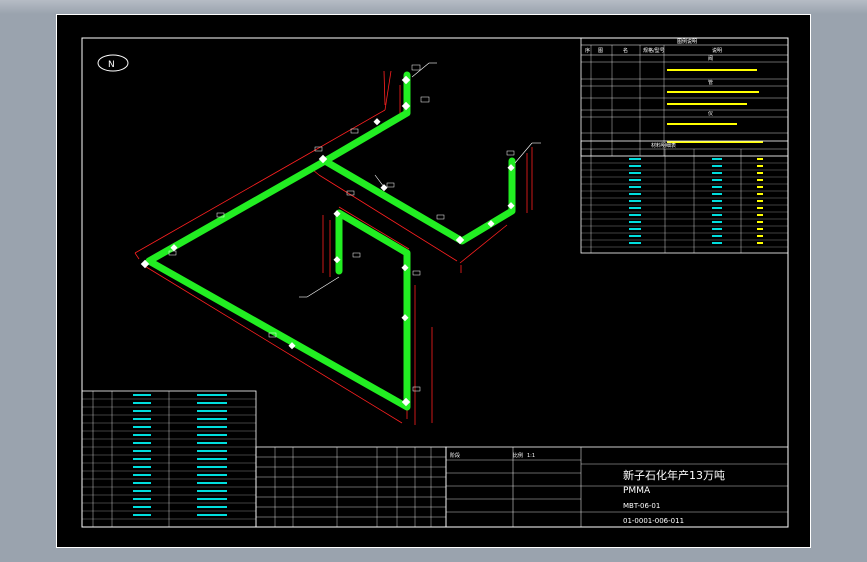 This screenshot has height=562, width=867. What do you see at coordinates (654, 50) in the screenshot?
I see `legend-col-3: 规格/型号` at bounding box center [654, 50].